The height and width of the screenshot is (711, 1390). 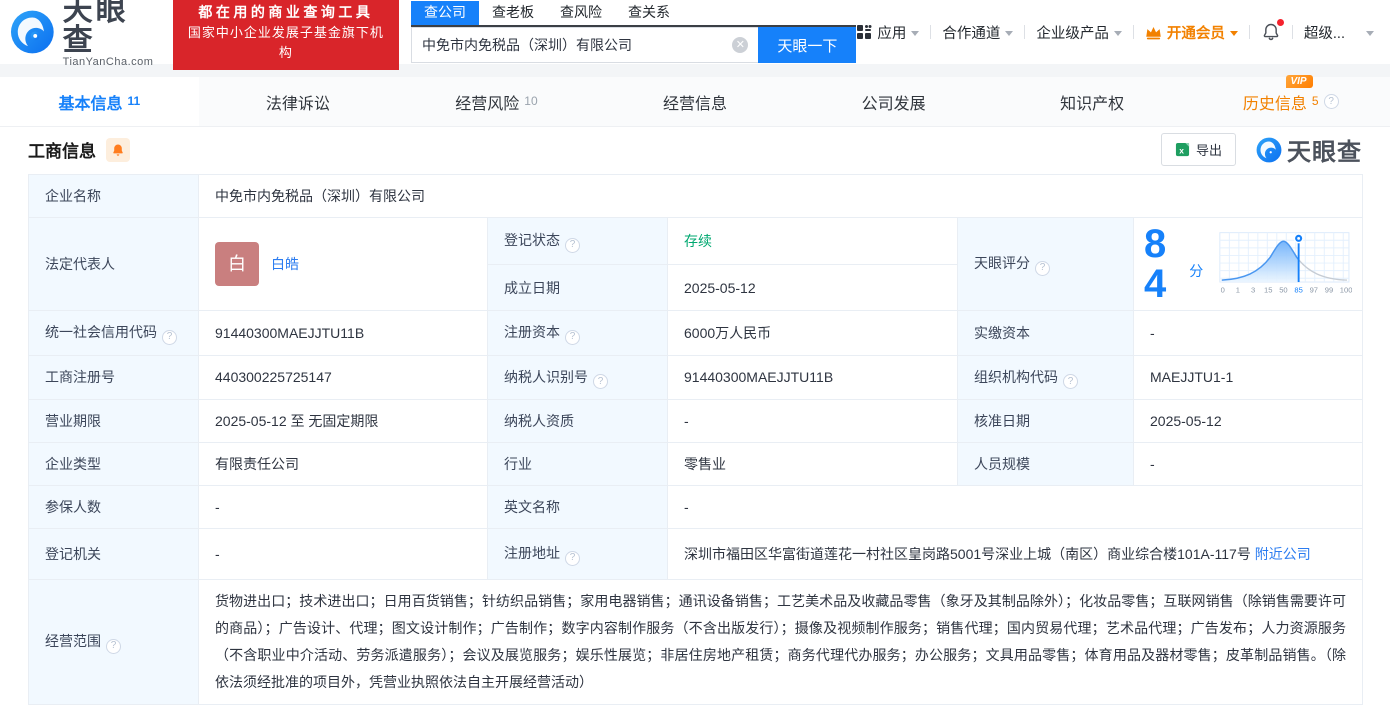 I want to click on tab-company-development: 公司发展, so click(x=893, y=101).